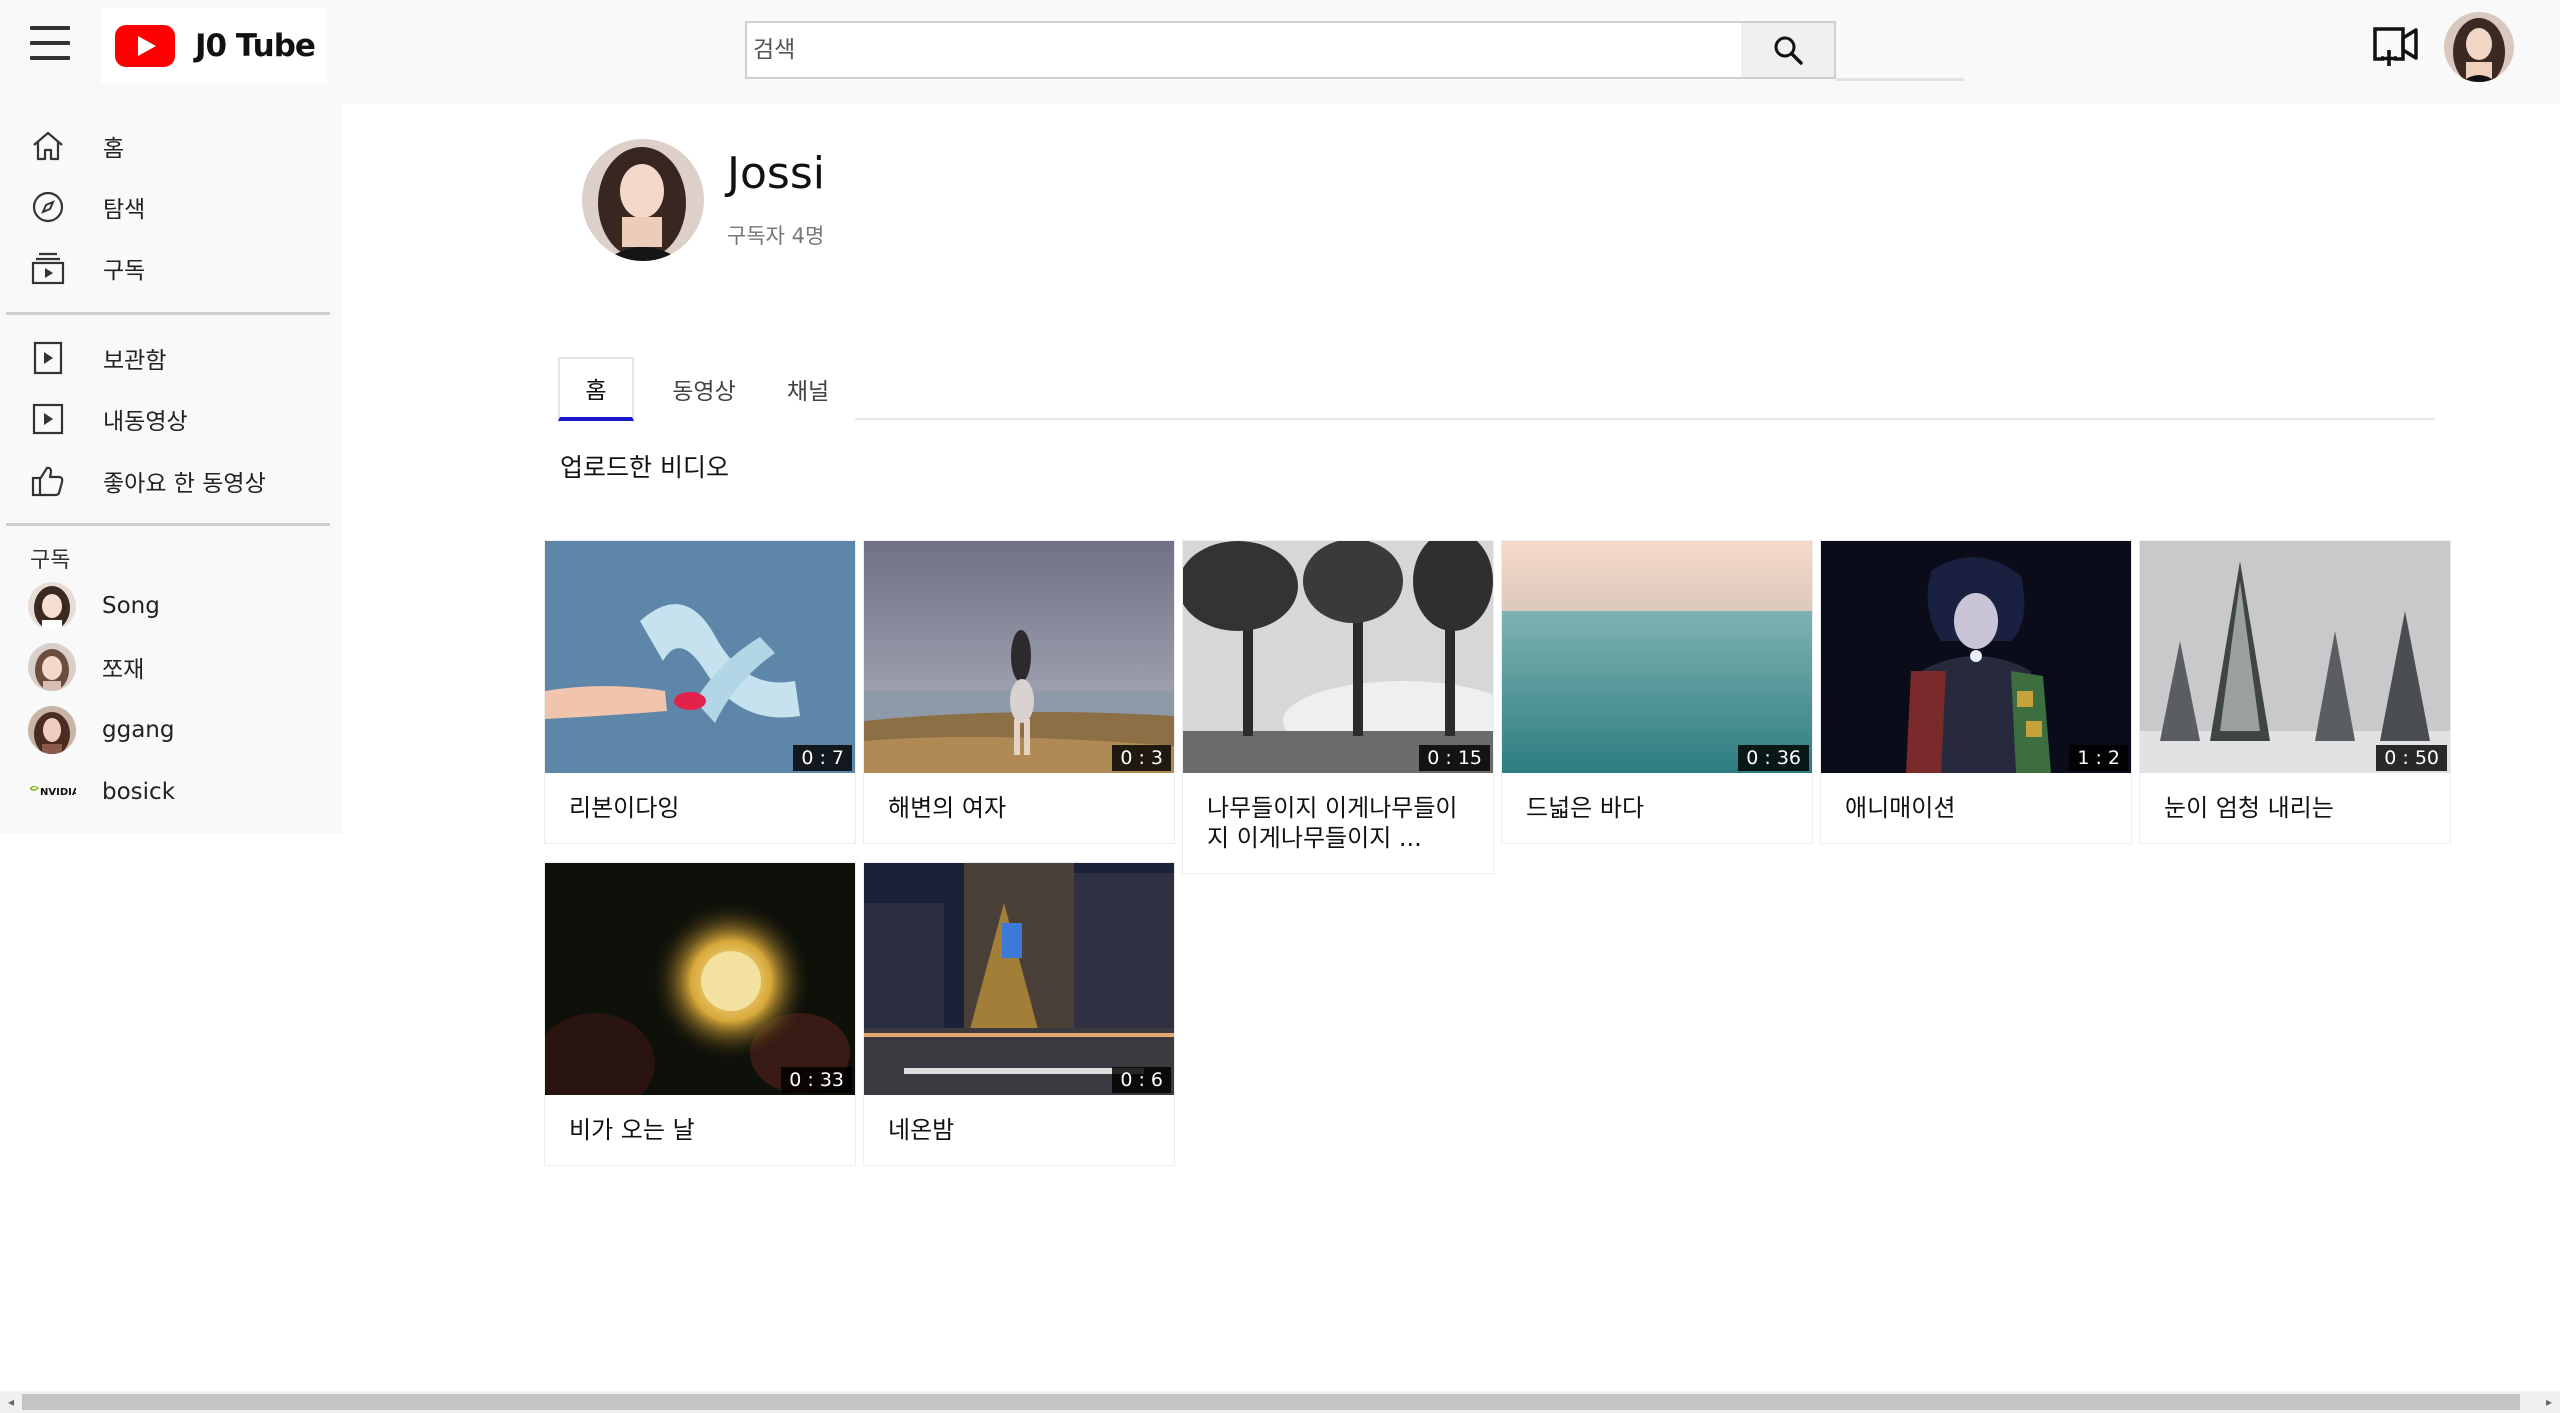 The width and height of the screenshot is (2560, 1413). Describe the element at coordinates (776, 173) in the screenshot. I see `channel-name: Jossi` at that location.